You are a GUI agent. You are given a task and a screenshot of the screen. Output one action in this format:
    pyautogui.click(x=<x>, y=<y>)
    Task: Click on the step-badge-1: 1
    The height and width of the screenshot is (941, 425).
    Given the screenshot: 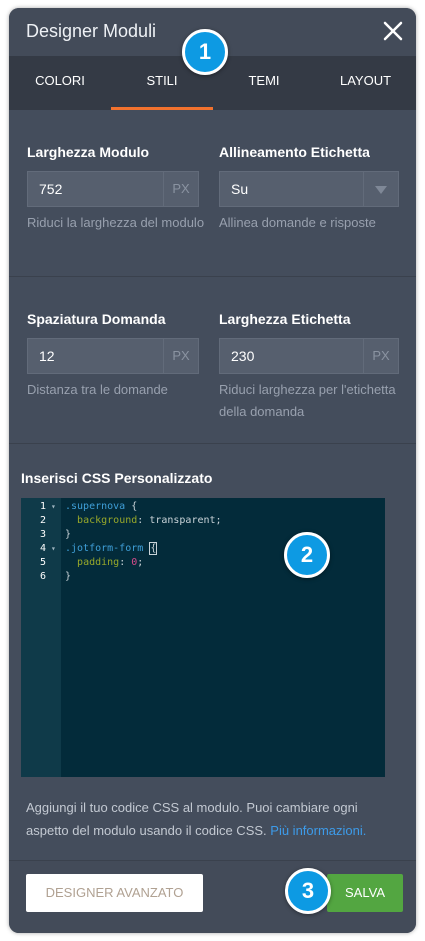 What is the action you would take?
    pyautogui.click(x=205, y=52)
    